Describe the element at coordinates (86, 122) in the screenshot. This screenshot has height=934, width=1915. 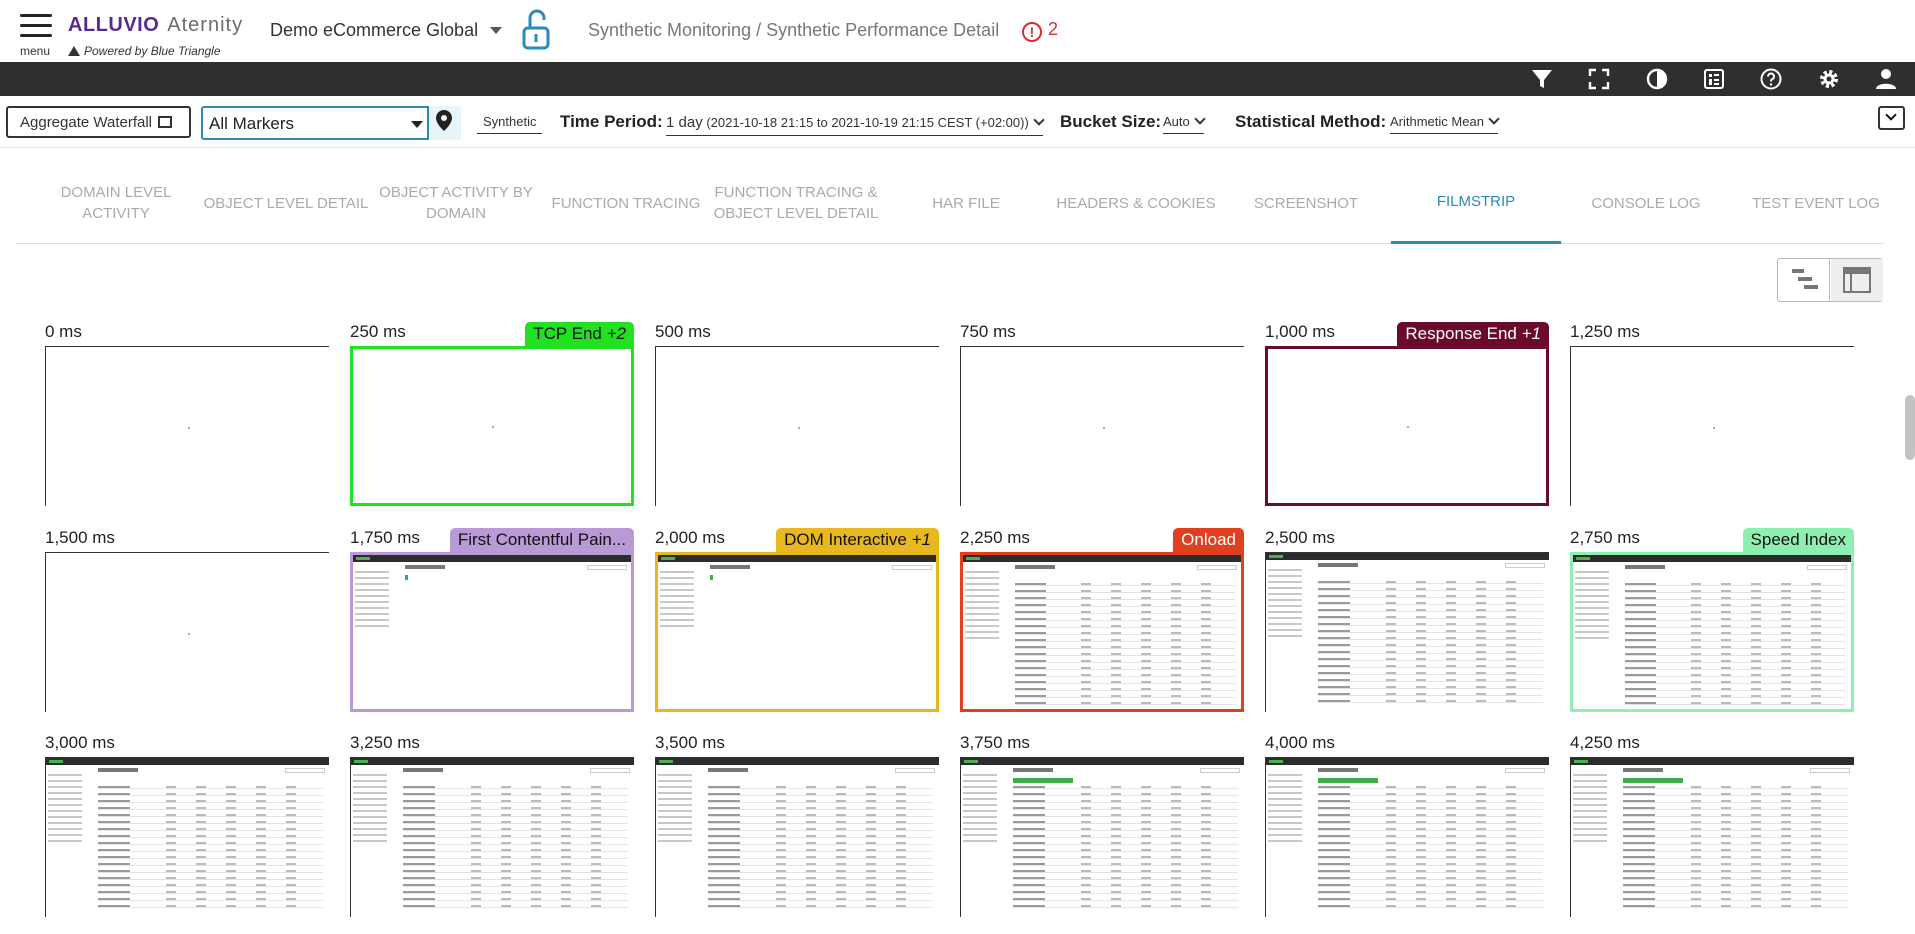
I see `aggregate-waterfall-label: Aggregate Waterfall` at that location.